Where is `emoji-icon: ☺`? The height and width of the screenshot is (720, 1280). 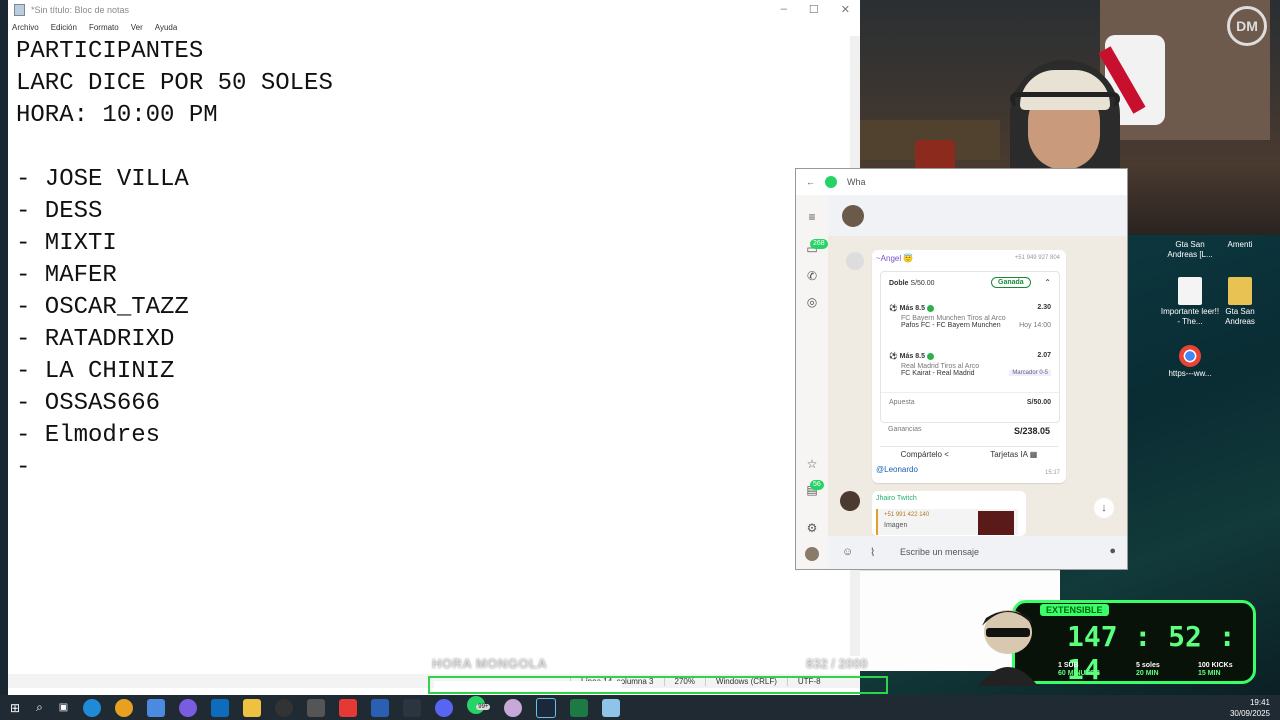
emoji-icon: ☺ is located at coordinates (847, 552).